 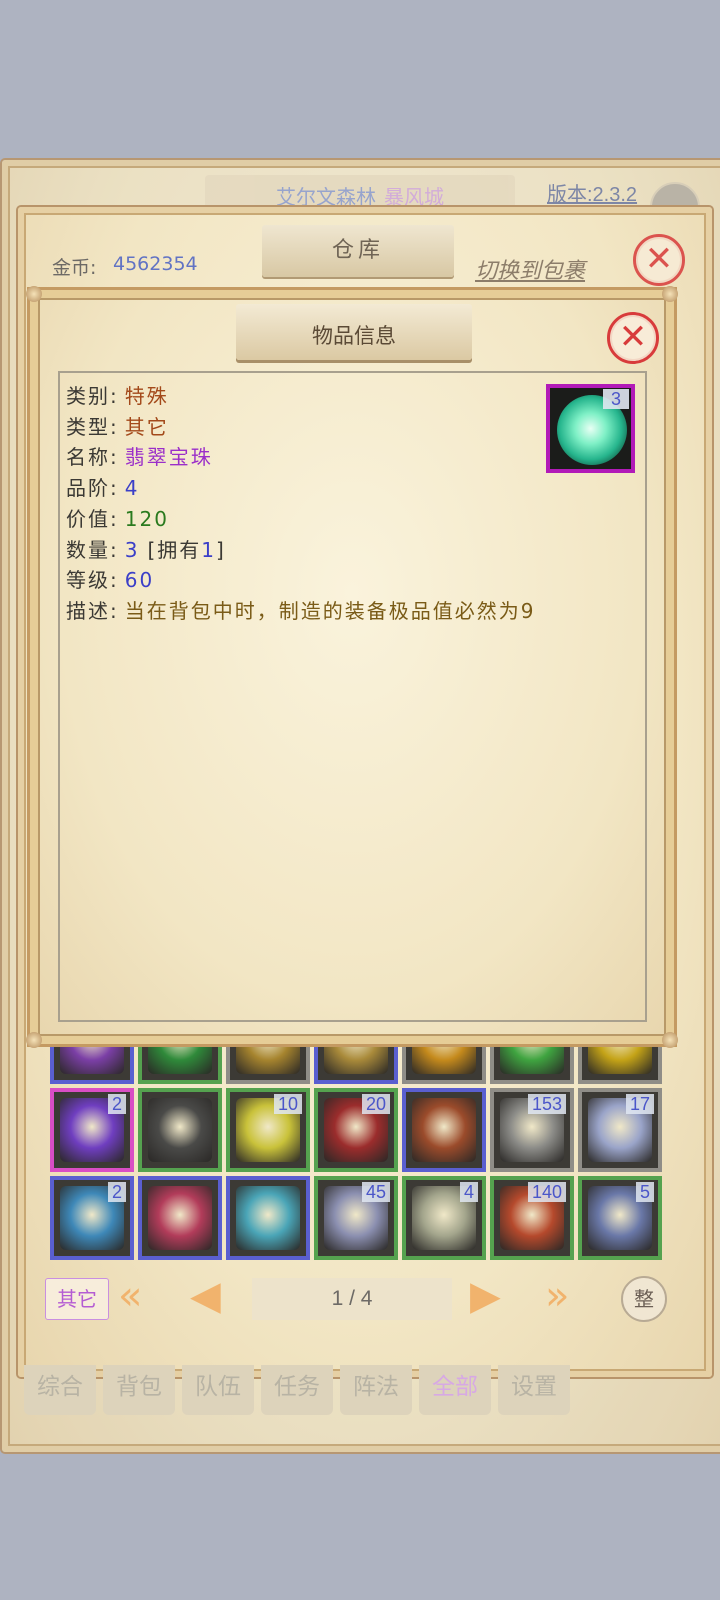 What do you see at coordinates (221, 549) in the screenshot?
I see `owned-suffix: ]` at bounding box center [221, 549].